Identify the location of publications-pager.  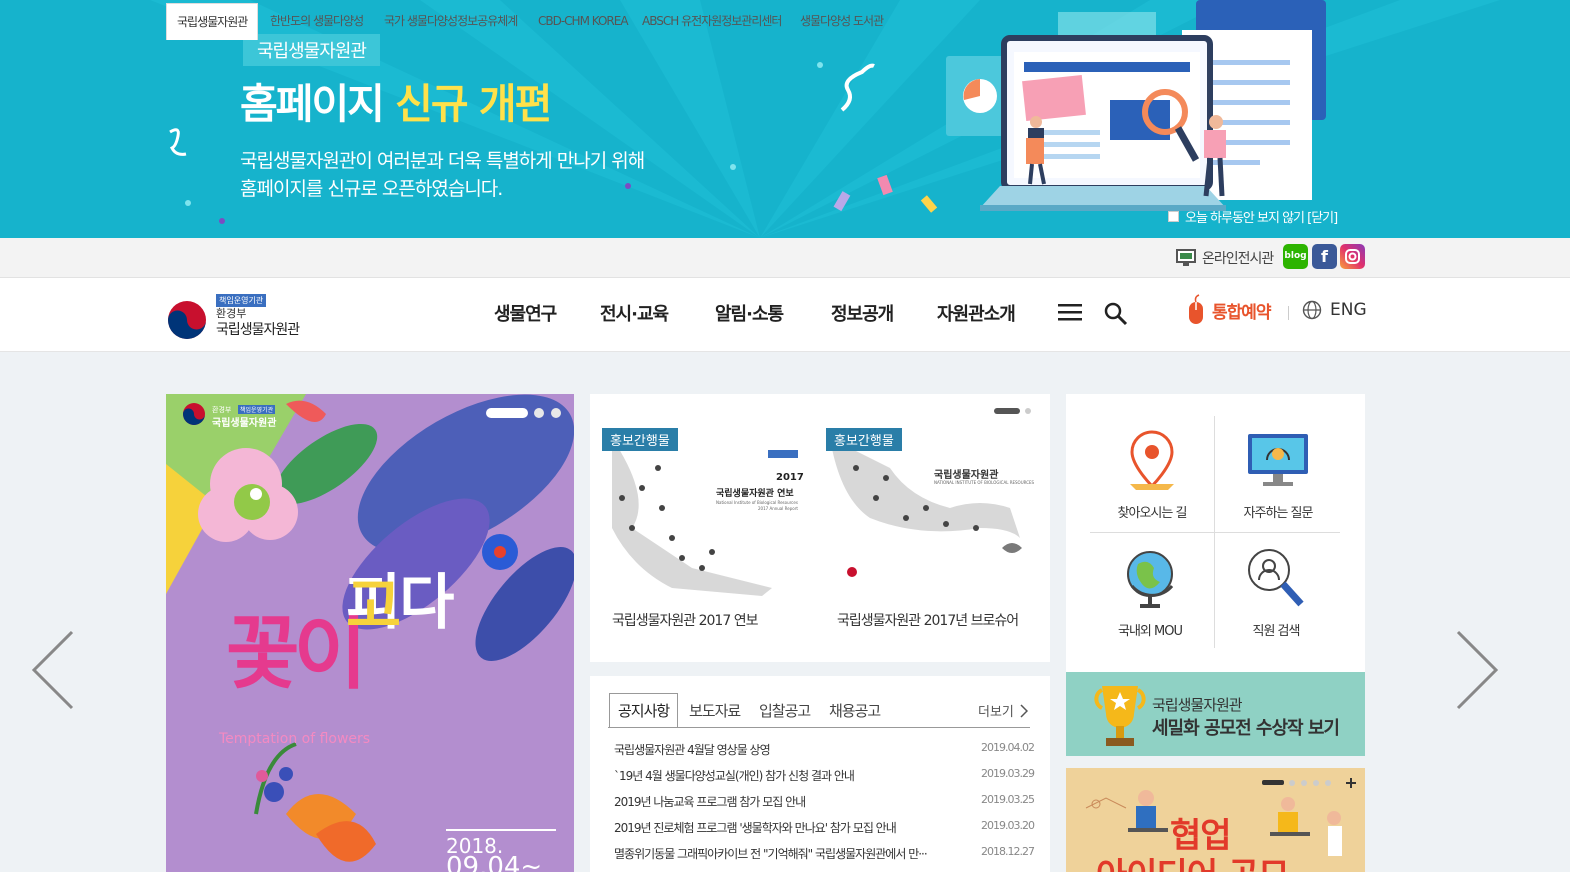
(1014, 411).